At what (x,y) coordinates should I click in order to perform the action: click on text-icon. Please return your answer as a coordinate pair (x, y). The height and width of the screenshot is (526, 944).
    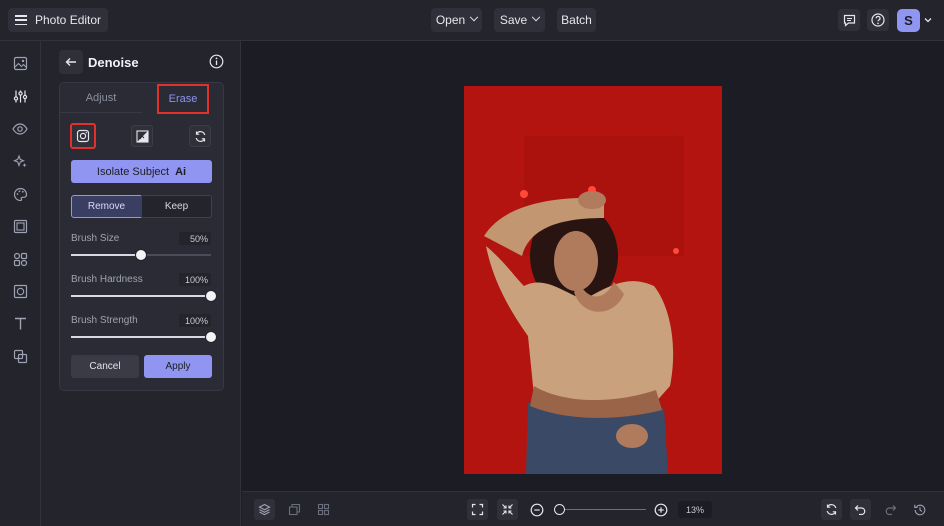
    Looking at the image, I should click on (20, 323).